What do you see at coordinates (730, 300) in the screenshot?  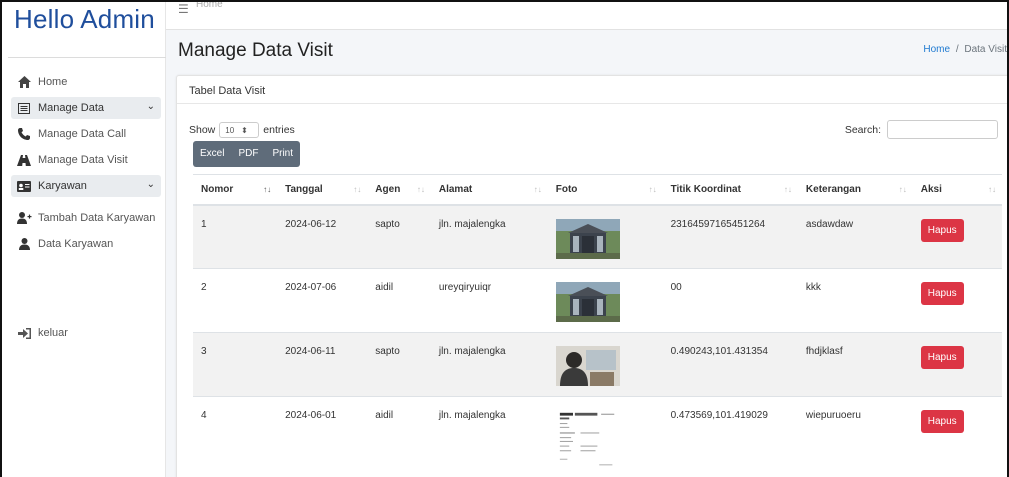 I see `cell-titik-koordinat: 00` at bounding box center [730, 300].